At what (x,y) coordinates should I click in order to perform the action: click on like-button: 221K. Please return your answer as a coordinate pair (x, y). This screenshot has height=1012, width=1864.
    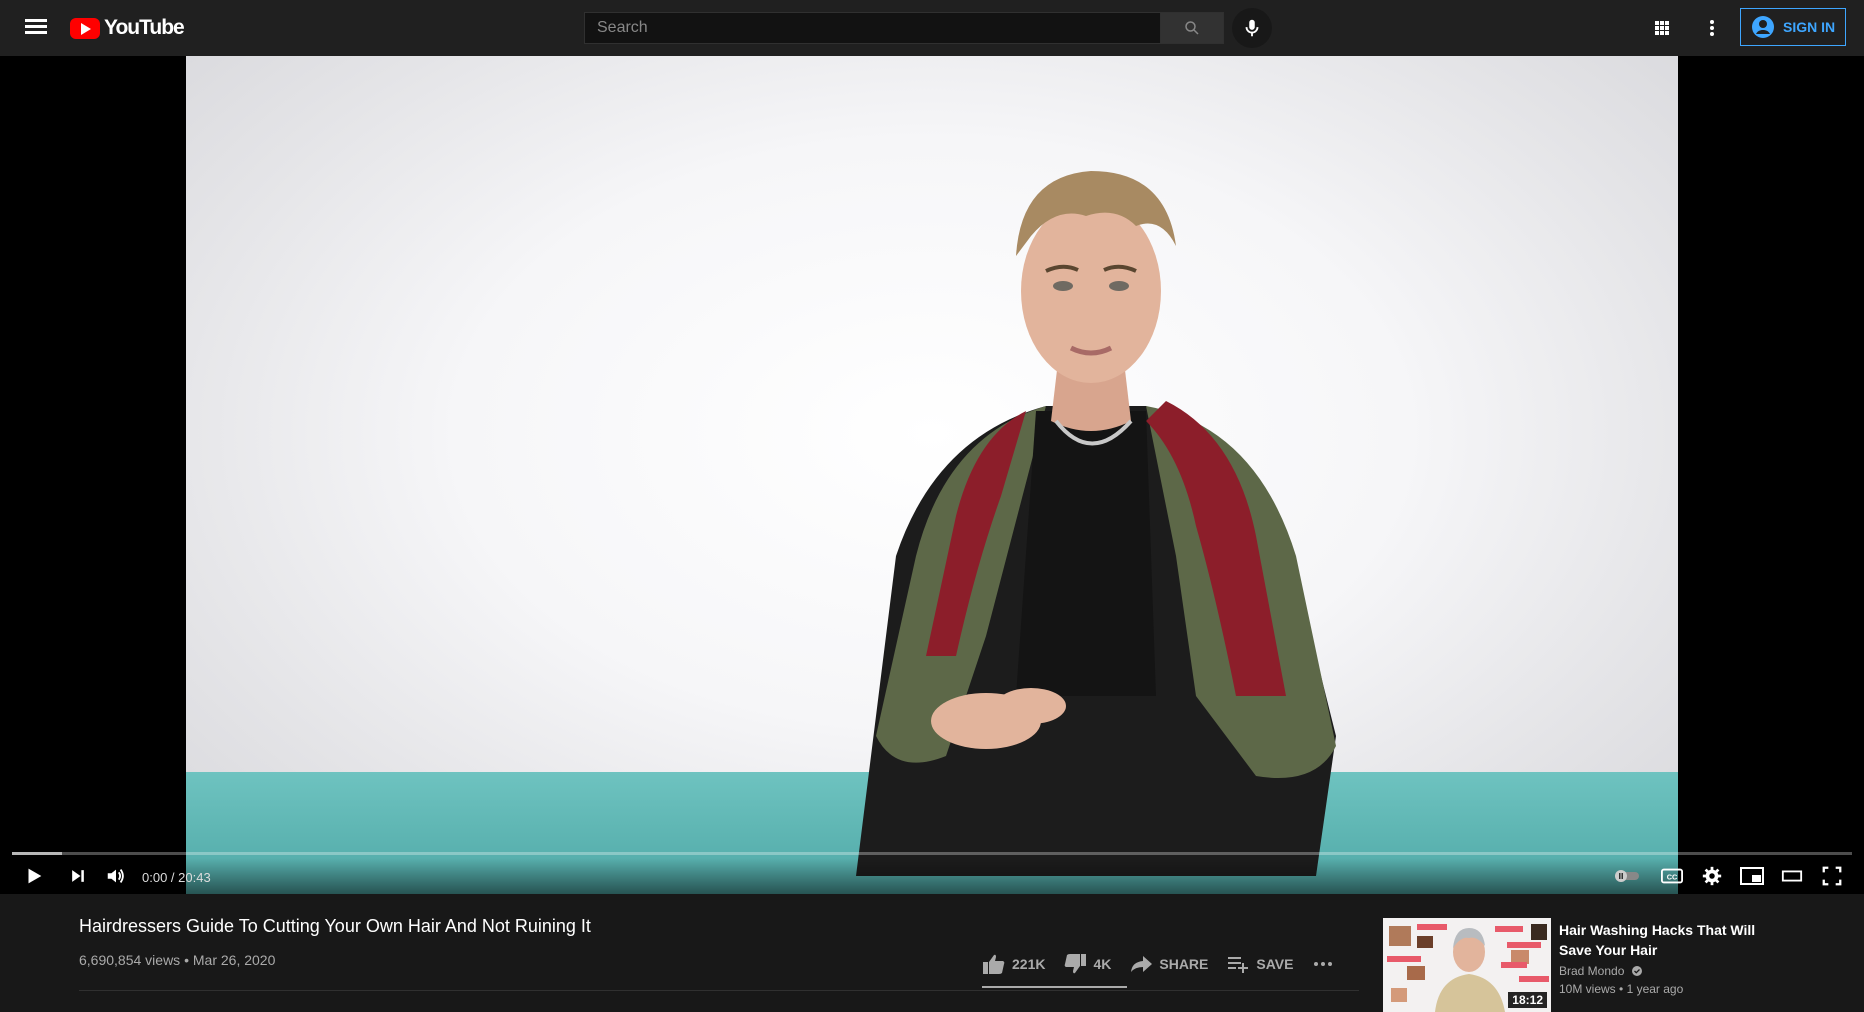
    Looking at the image, I should click on (1013, 964).